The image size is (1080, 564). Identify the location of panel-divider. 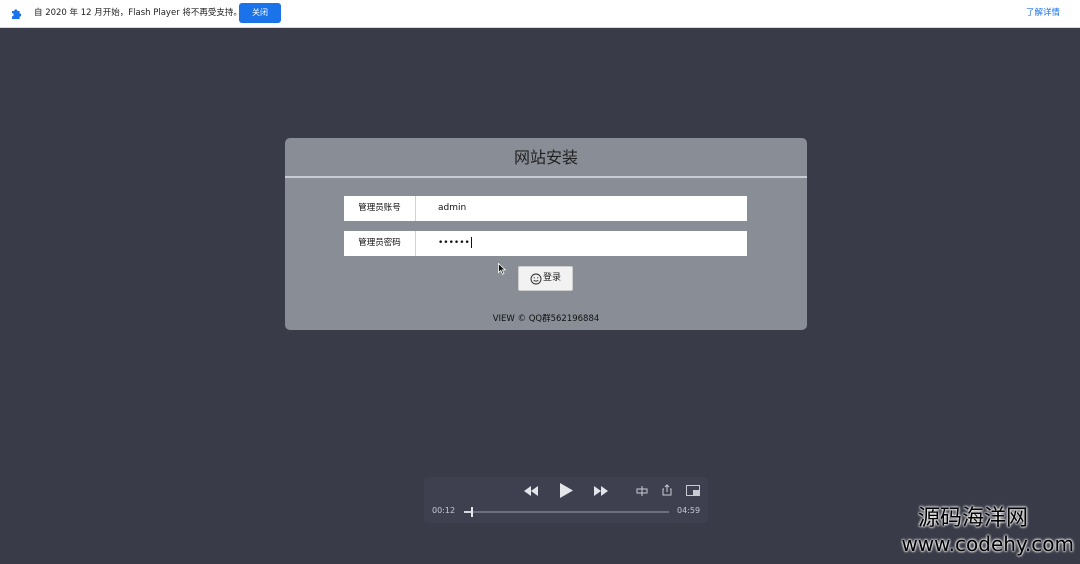
(546, 177).